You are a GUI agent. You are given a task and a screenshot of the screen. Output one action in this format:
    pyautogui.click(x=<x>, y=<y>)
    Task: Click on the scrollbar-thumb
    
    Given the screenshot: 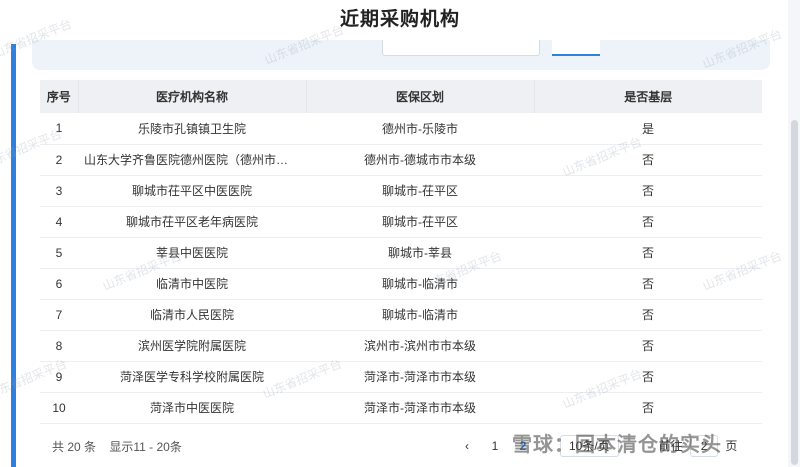 What is the action you would take?
    pyautogui.click(x=794, y=292)
    